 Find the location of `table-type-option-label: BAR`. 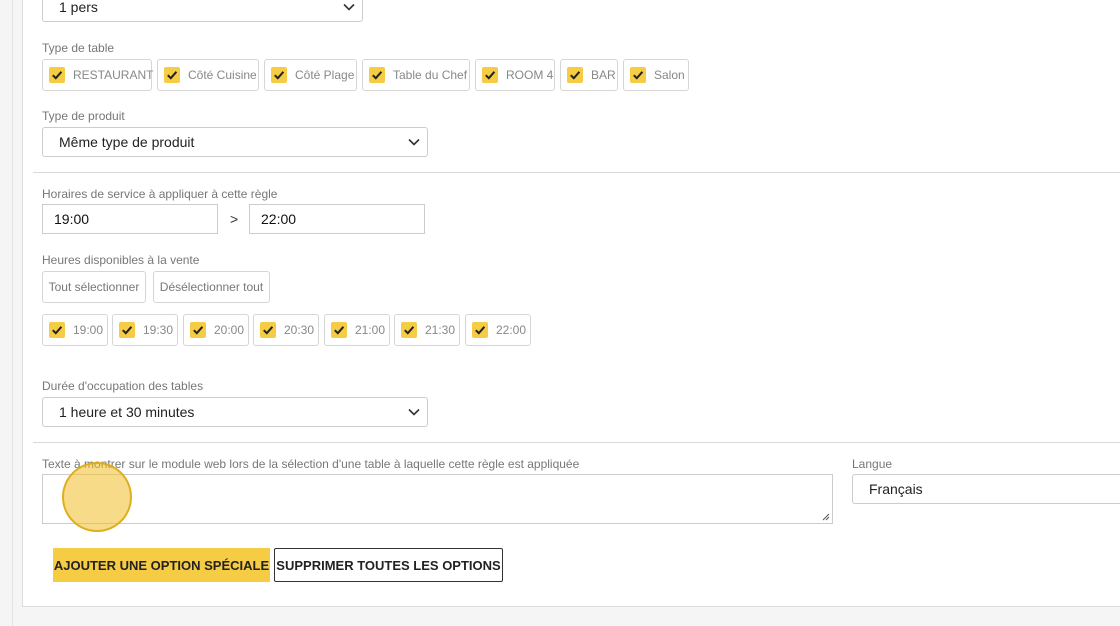

table-type-option-label: BAR is located at coordinates (603, 75).